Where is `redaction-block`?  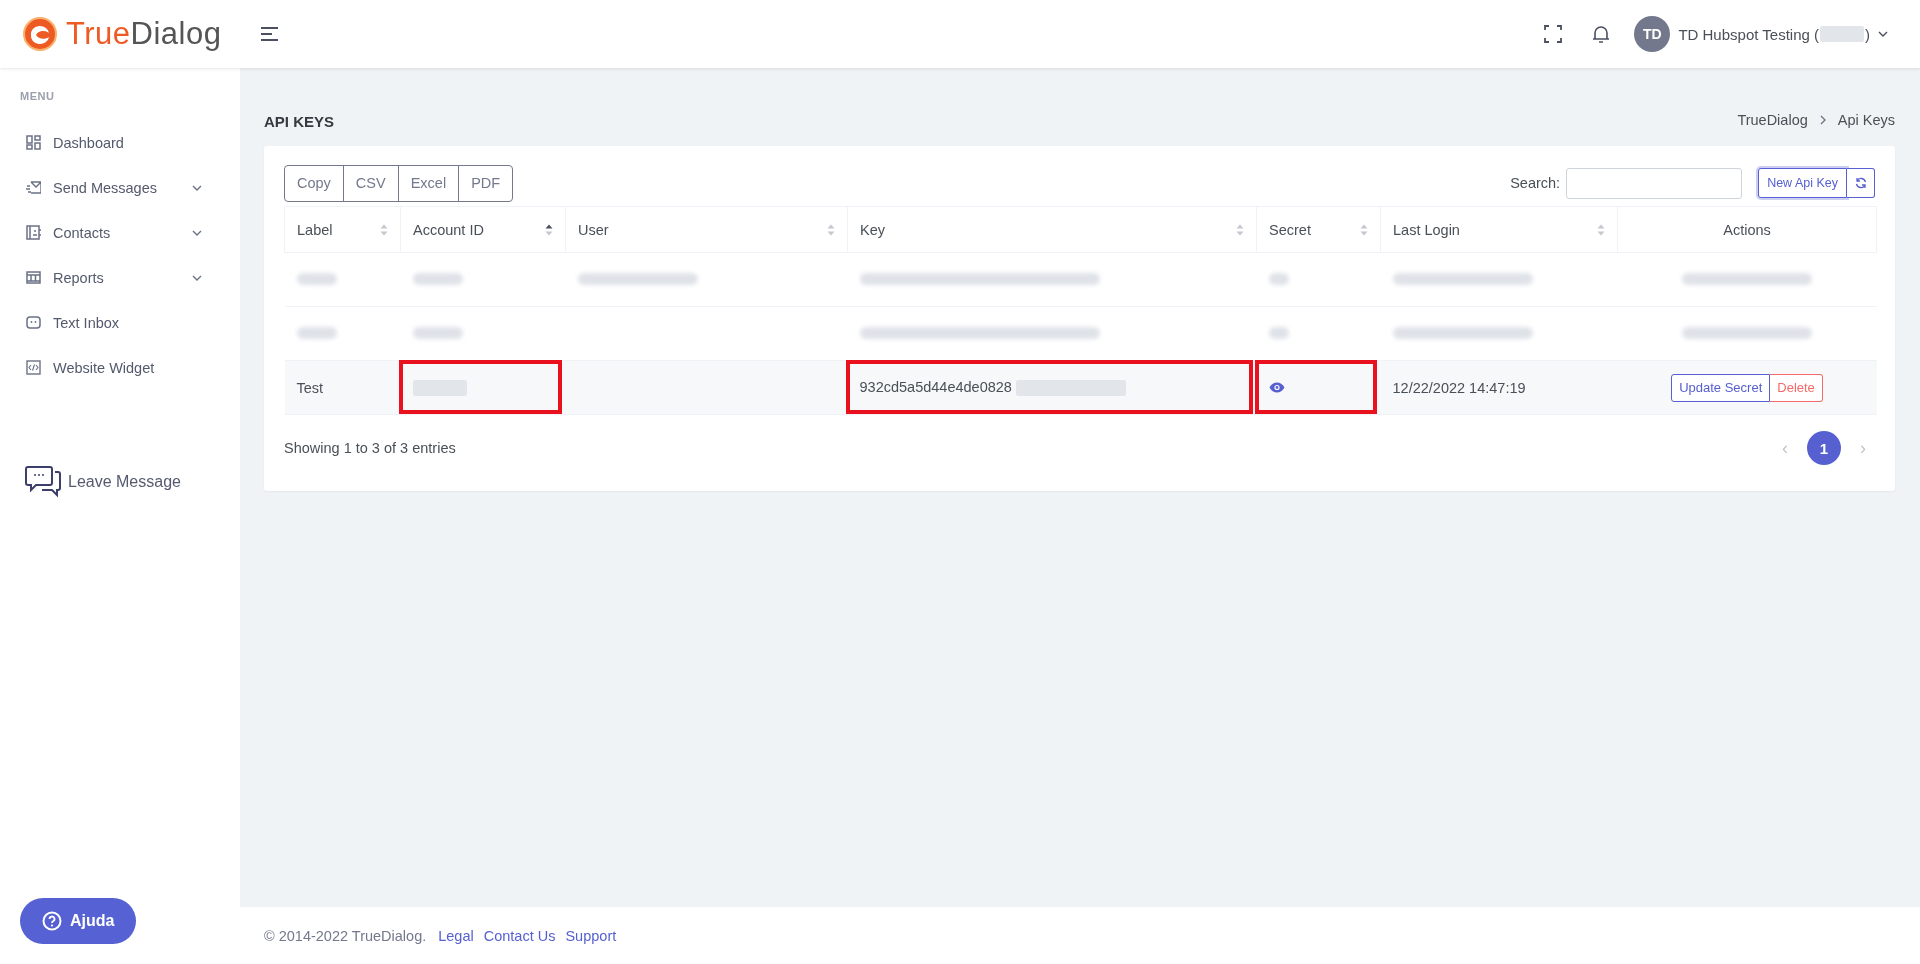 redaction-block is located at coordinates (1842, 34).